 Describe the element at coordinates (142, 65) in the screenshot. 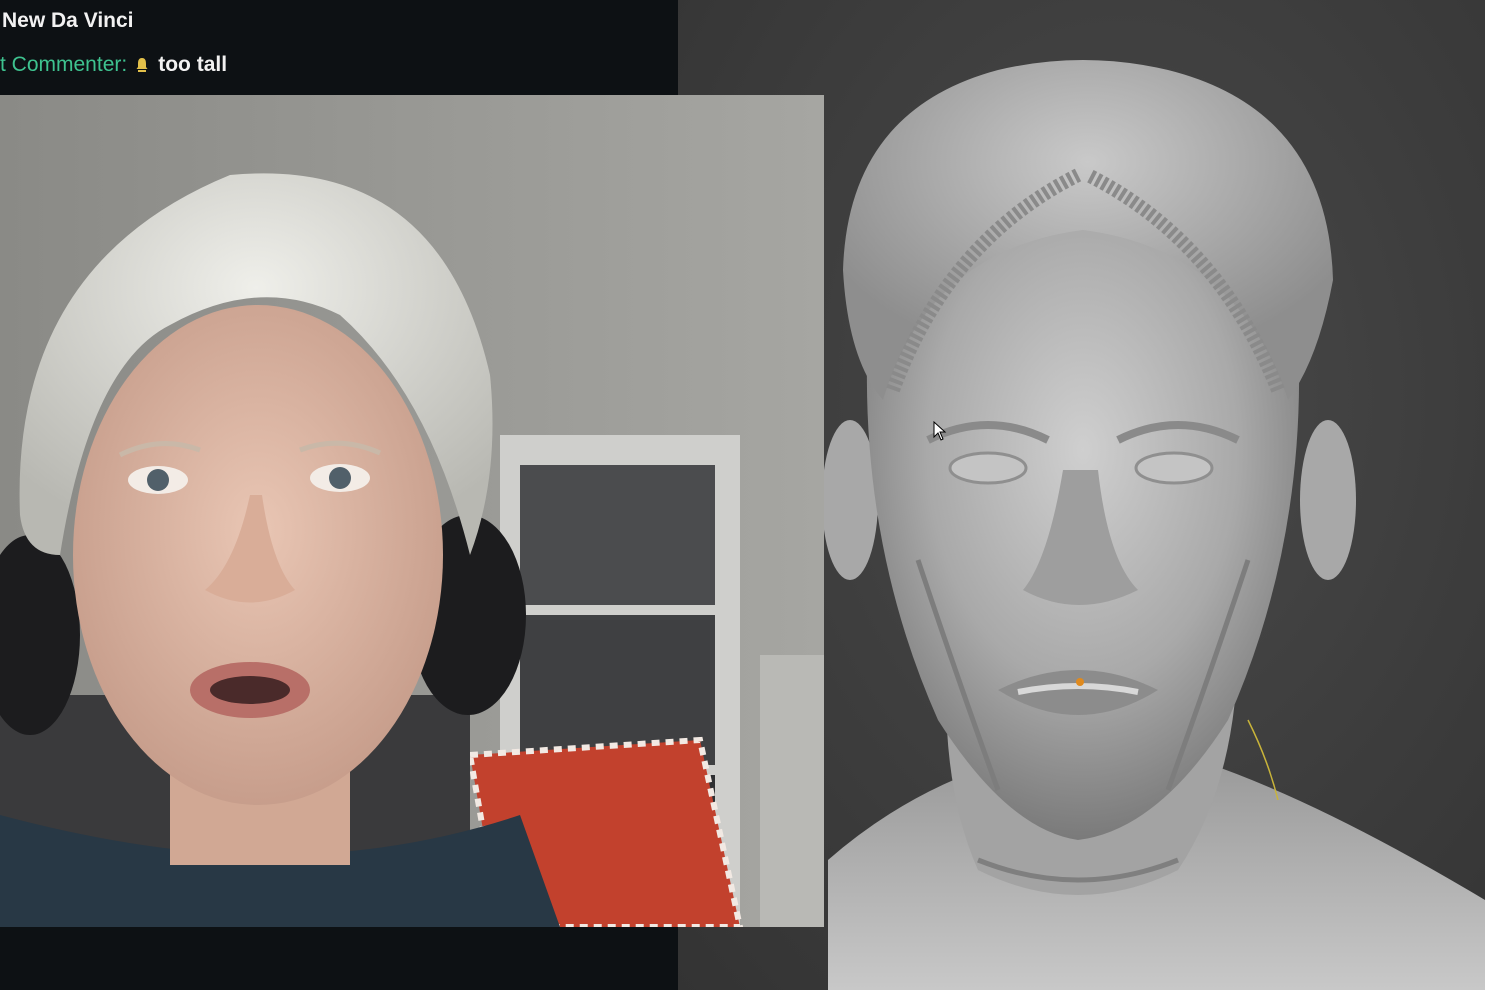

I see `bell-icon` at that location.